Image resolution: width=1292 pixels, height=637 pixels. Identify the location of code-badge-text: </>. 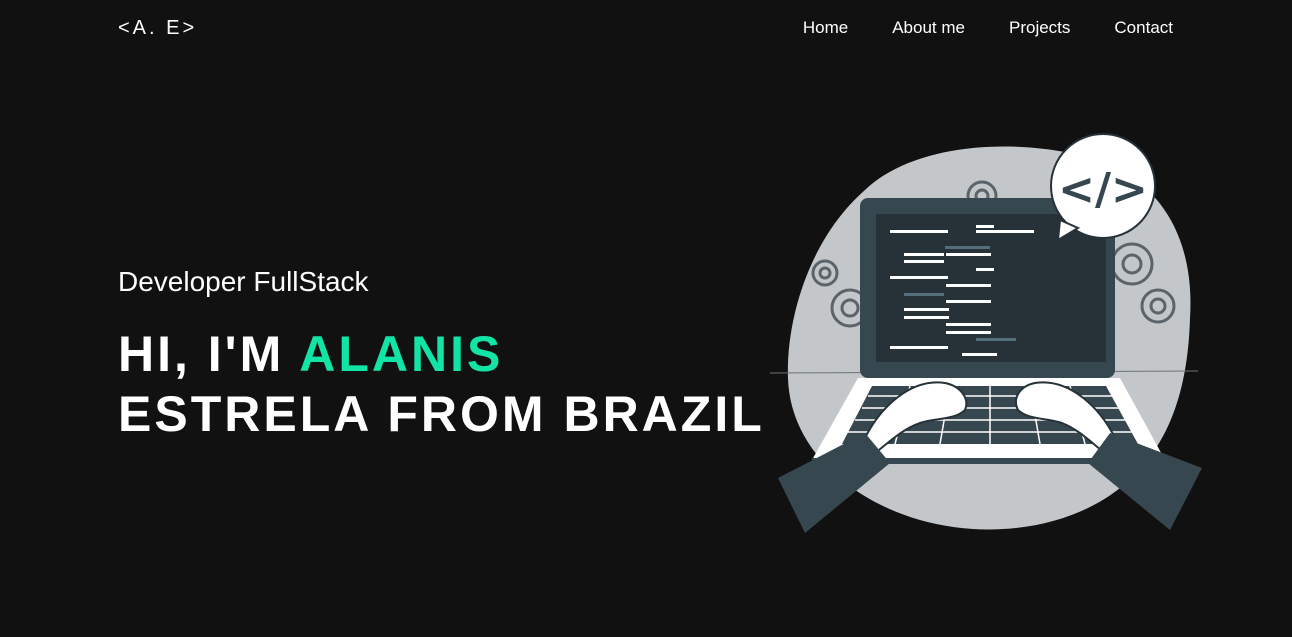
(1103, 189).